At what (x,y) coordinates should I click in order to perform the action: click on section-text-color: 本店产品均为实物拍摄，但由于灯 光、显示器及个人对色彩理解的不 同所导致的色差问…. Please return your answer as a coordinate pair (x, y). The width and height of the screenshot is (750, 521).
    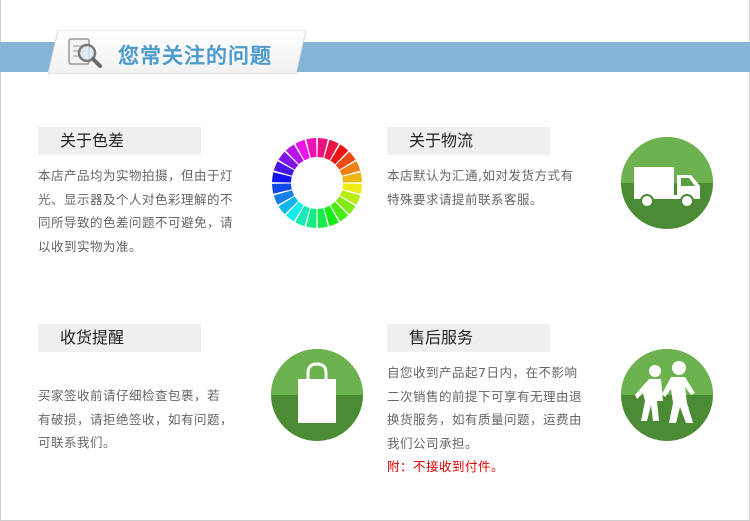
    Looking at the image, I should click on (150, 211).